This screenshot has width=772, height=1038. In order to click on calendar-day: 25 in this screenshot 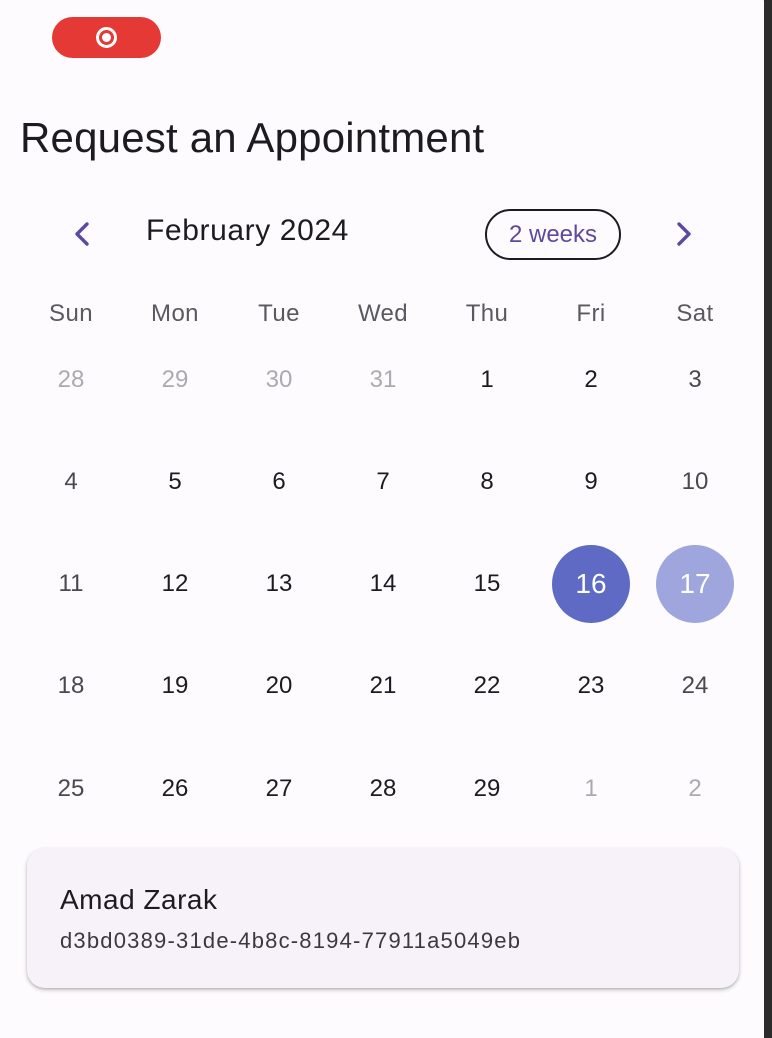, I will do `click(71, 789)`.